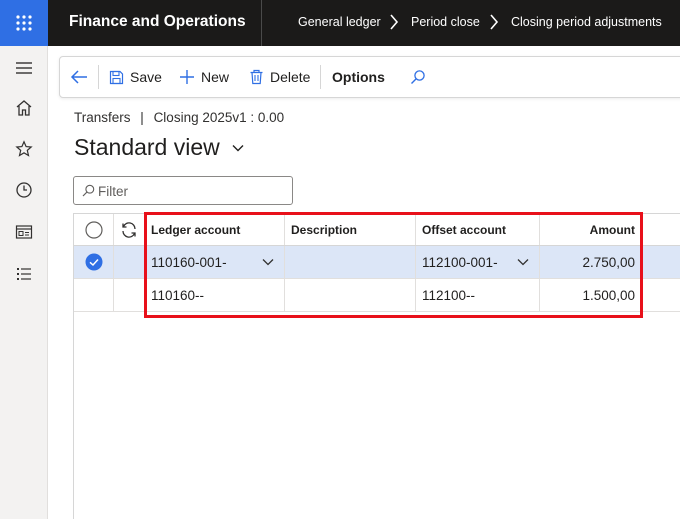 The width and height of the screenshot is (680, 519). I want to click on amount-cell: 1.500,00, so click(591, 295).